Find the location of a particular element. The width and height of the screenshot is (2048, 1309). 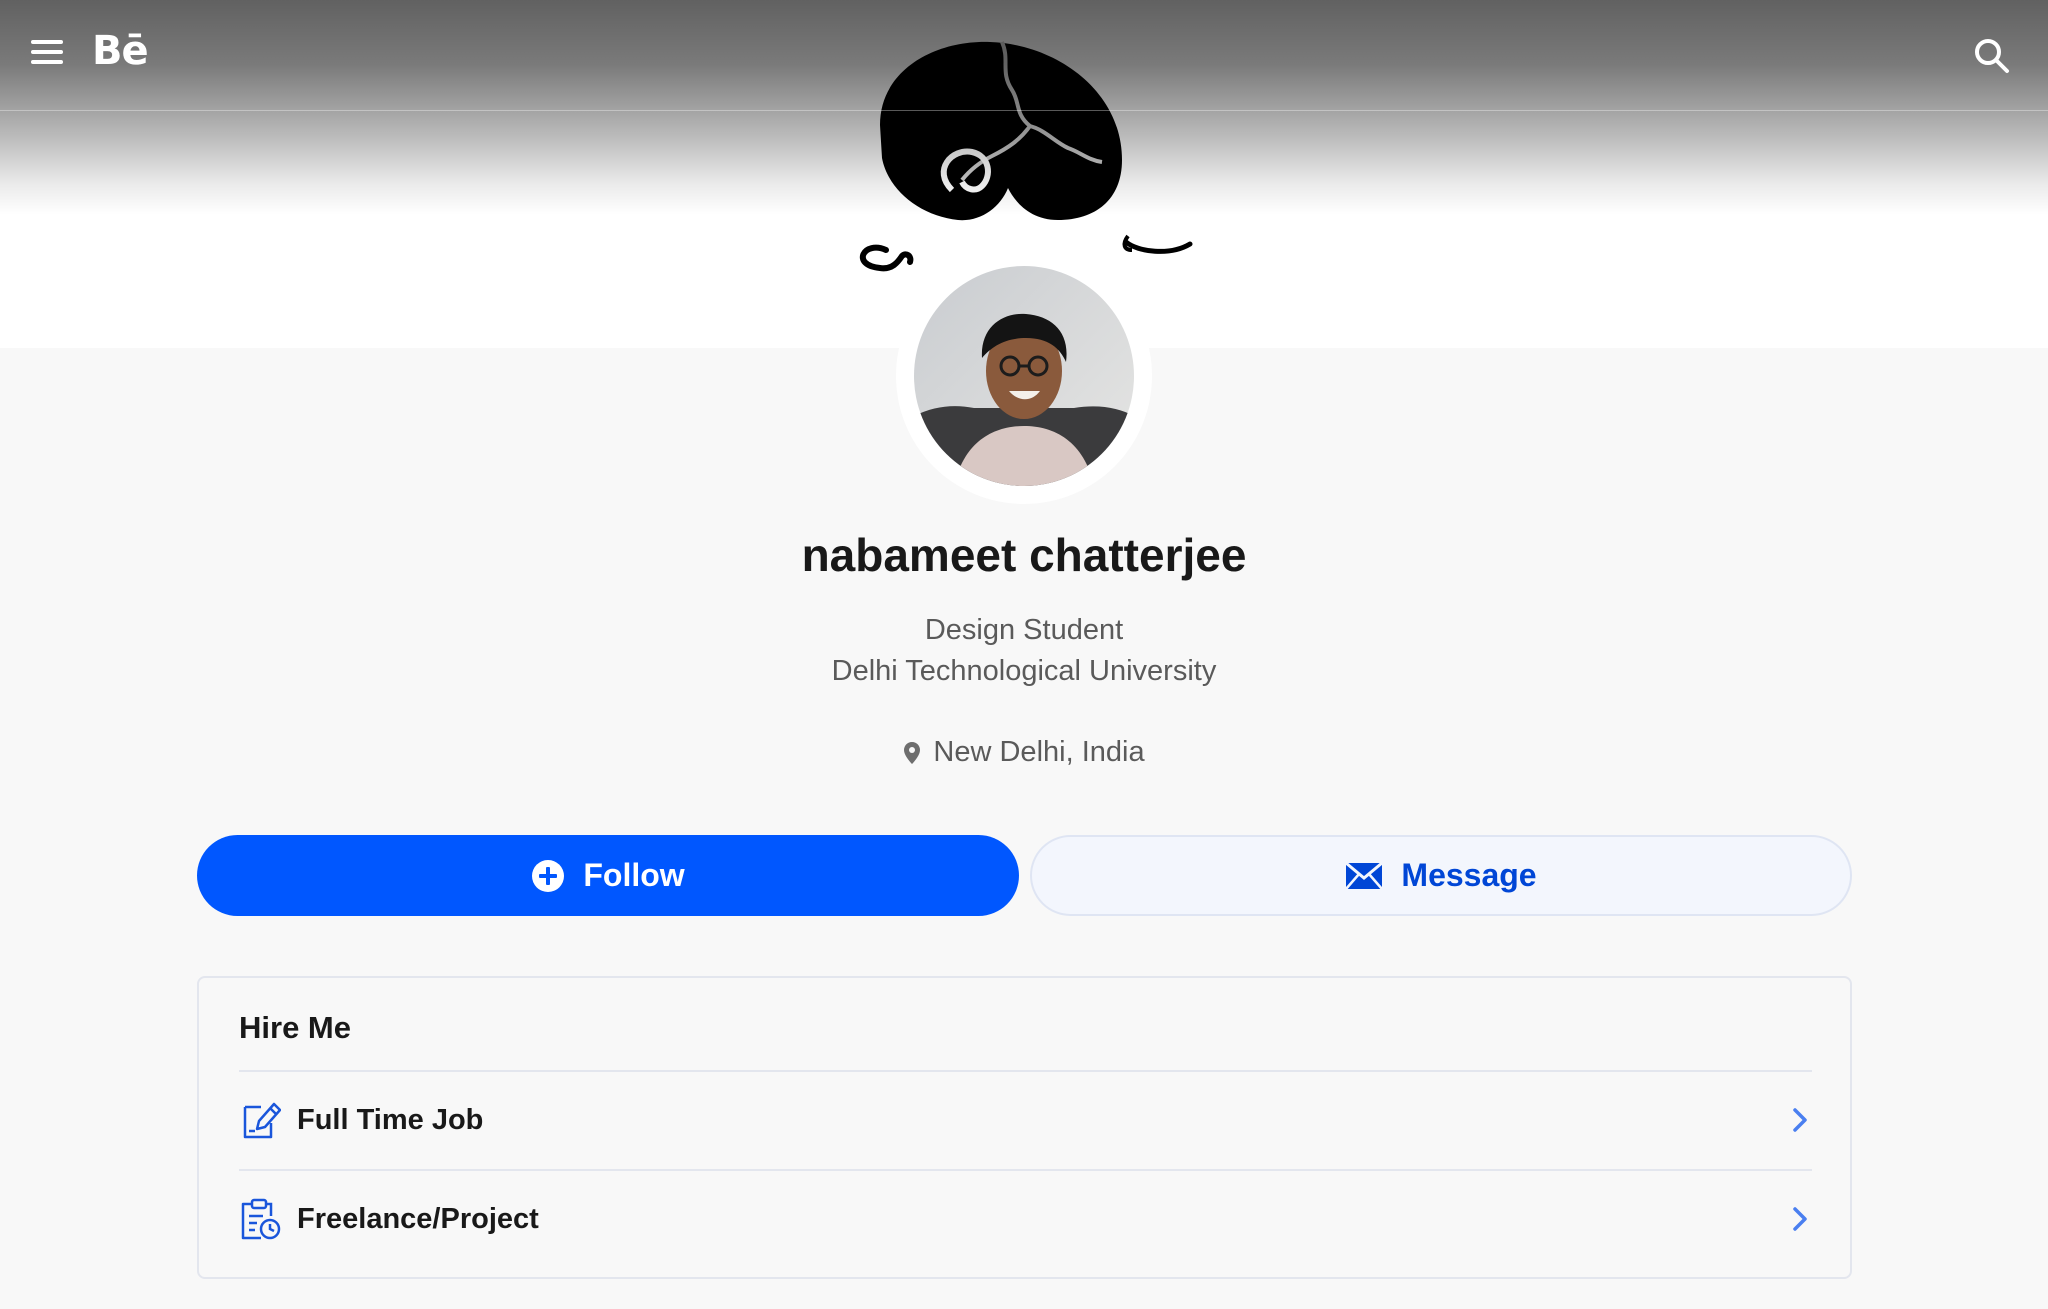

behance-logo: Bē is located at coordinates (120, 51).